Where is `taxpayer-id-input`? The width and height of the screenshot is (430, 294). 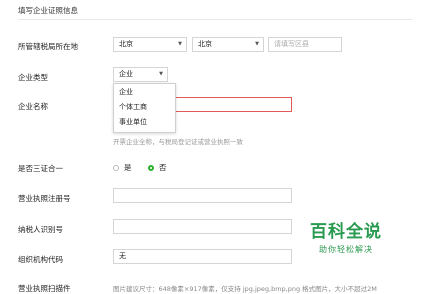 taxpayer-id-input is located at coordinates (202, 226).